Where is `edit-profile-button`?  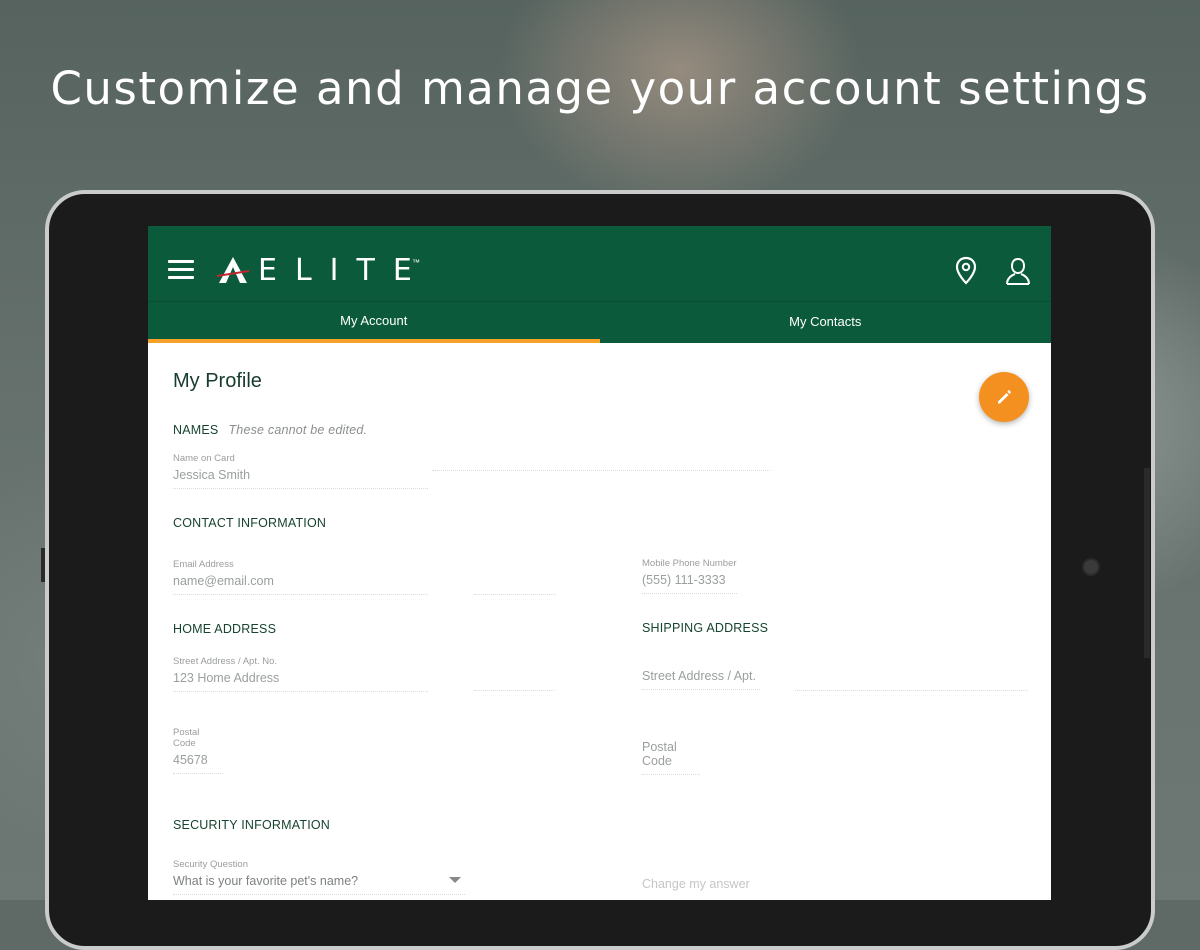 edit-profile-button is located at coordinates (1004, 397).